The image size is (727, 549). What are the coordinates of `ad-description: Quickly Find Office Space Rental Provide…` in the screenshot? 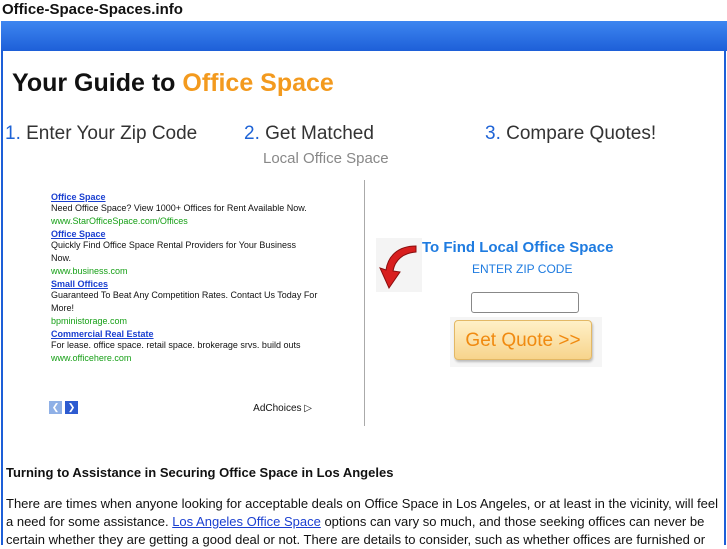 It's located at (173, 251).